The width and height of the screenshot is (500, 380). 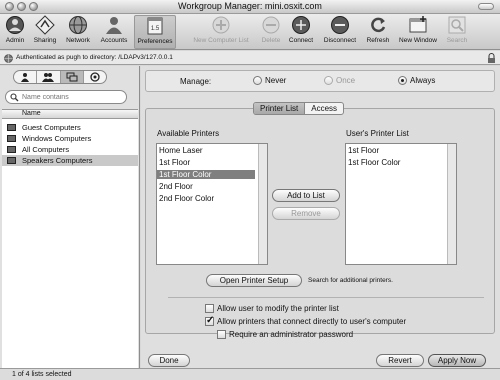 I want to click on allow-modify-printer-list-checkbox: Allow user to modify the printer list, so click(x=272, y=308).